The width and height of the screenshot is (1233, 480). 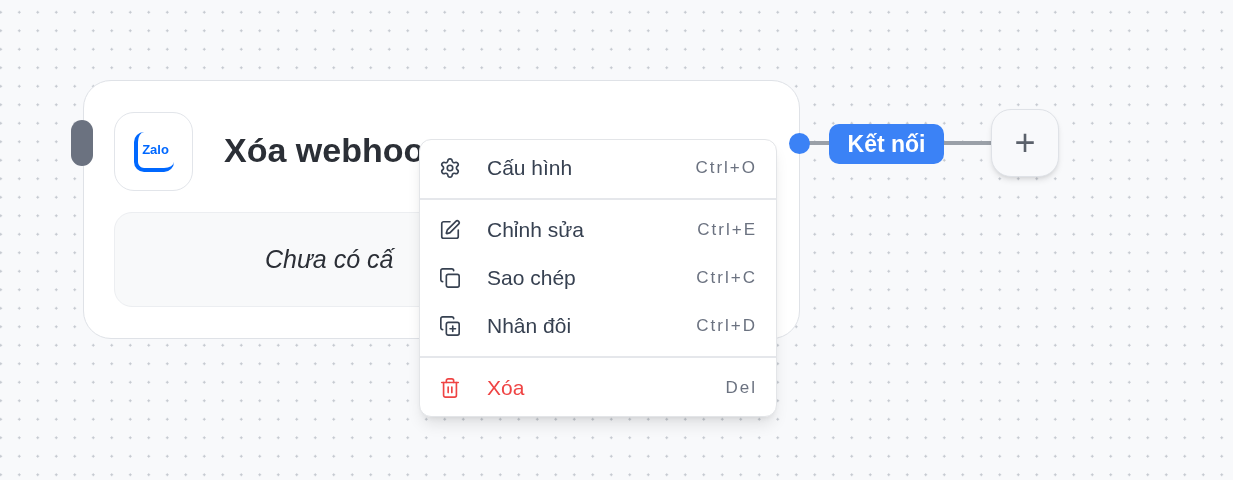 I want to click on trash-icon, so click(x=450, y=388).